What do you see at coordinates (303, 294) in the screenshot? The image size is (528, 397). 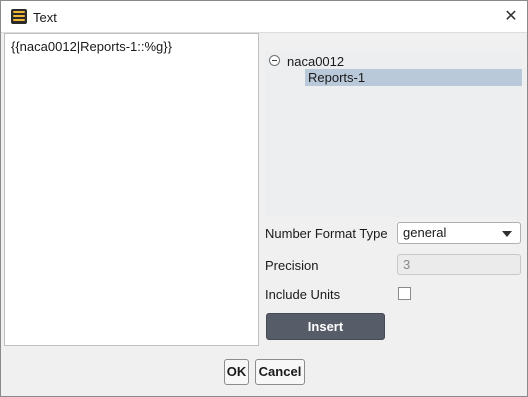 I see `include-units-label: Include Units` at bounding box center [303, 294].